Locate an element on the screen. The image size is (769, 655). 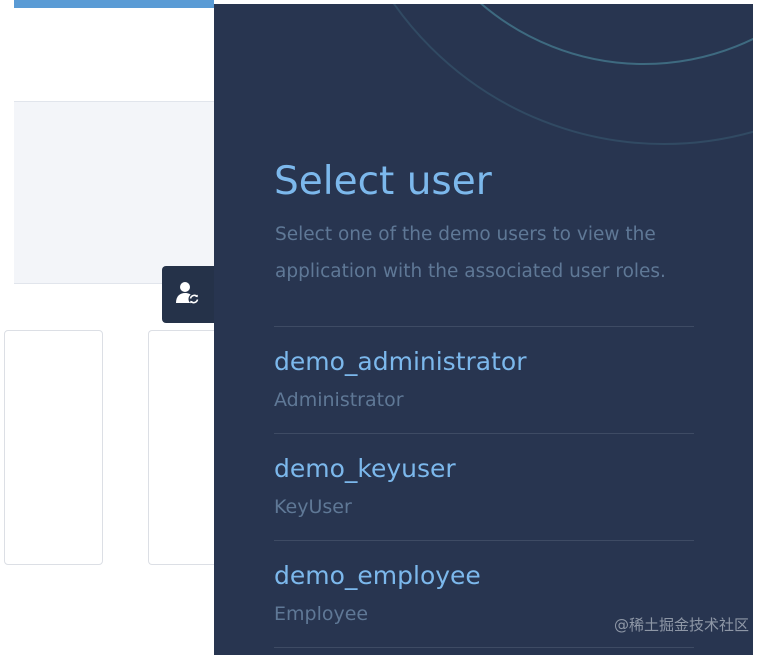
panel-title: Select user is located at coordinates (383, 181).